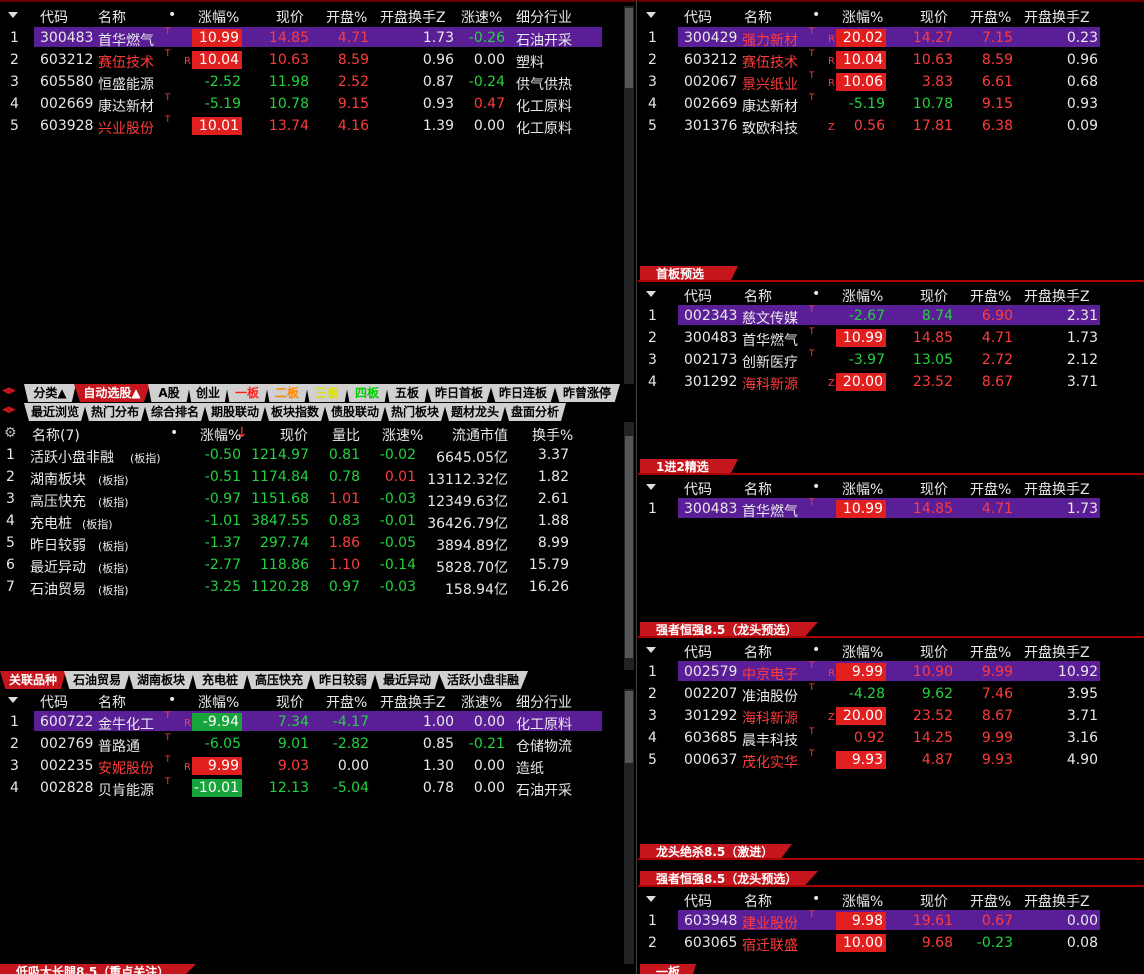 Image resolution: width=1144 pixels, height=974 pixels. Describe the element at coordinates (891, 738) in the screenshot. I see `table-row: 4 603685 晨丰科技 T 0.92 14.25 9.99 3.16` at that location.